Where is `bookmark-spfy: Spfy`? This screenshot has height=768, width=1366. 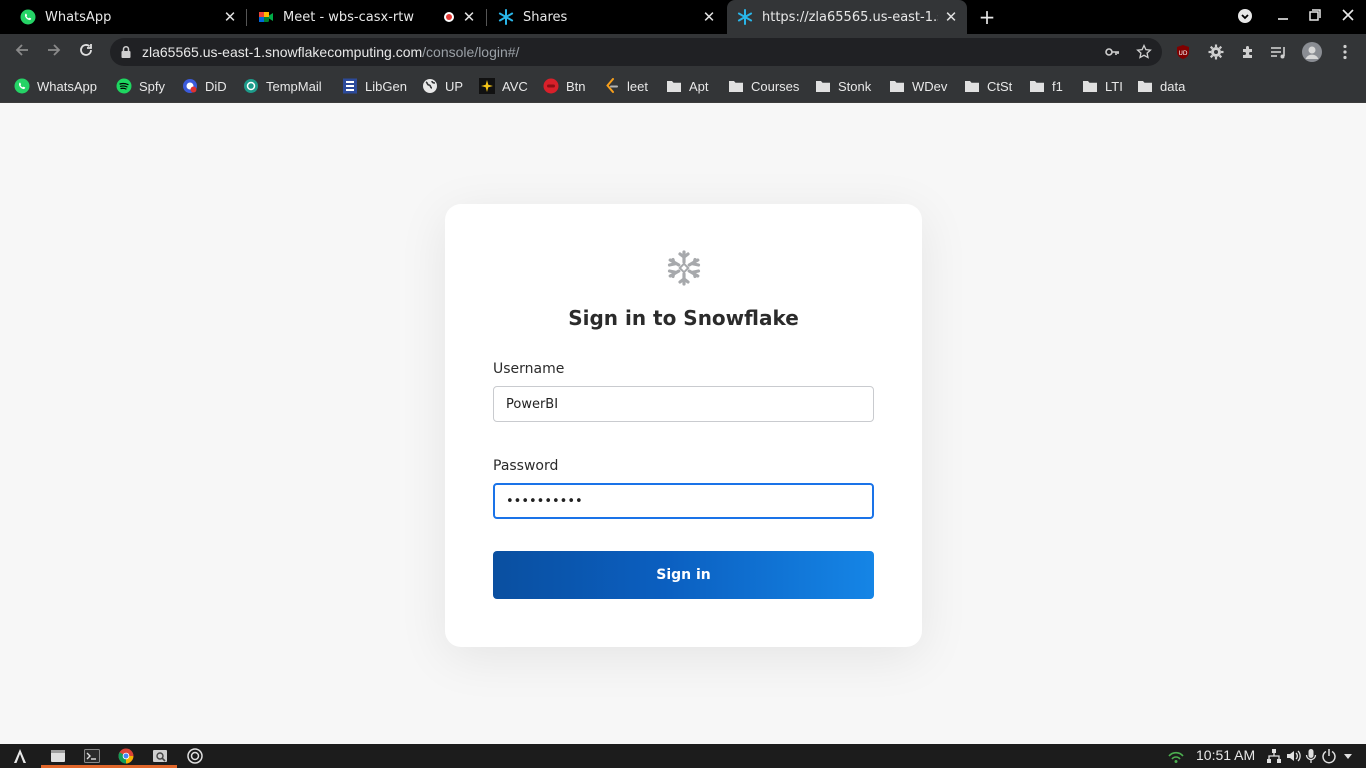
bookmark-spfy: Spfy is located at coordinates (140, 86).